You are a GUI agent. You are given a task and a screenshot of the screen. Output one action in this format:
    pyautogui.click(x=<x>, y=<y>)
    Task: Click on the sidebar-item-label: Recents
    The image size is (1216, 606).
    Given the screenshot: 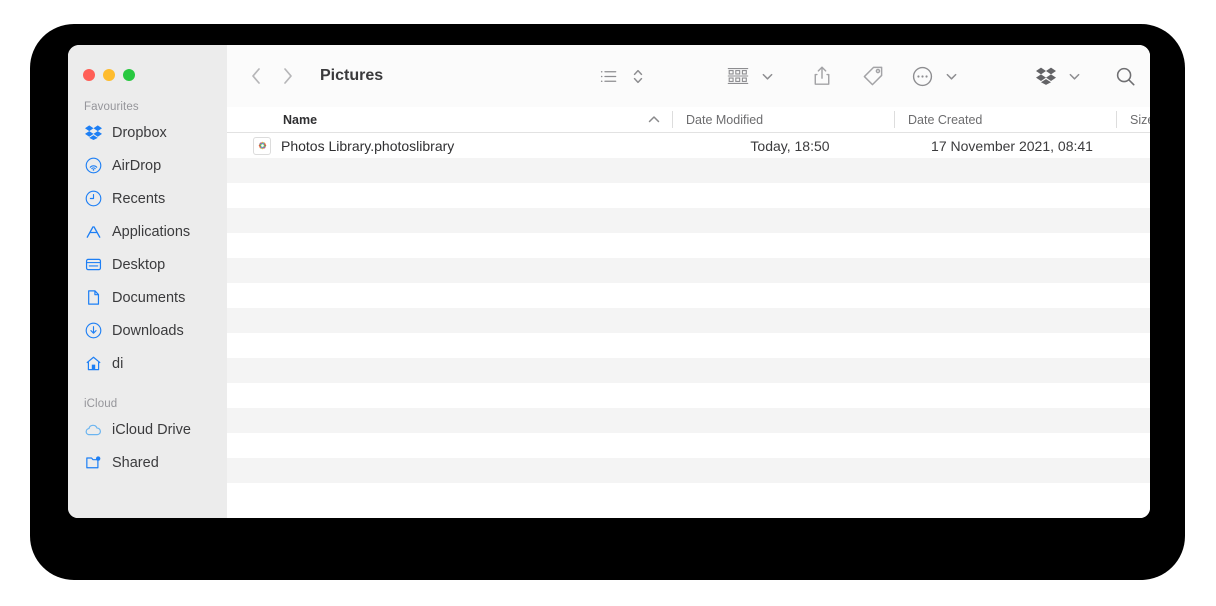 What is the action you would take?
    pyautogui.click(x=139, y=198)
    